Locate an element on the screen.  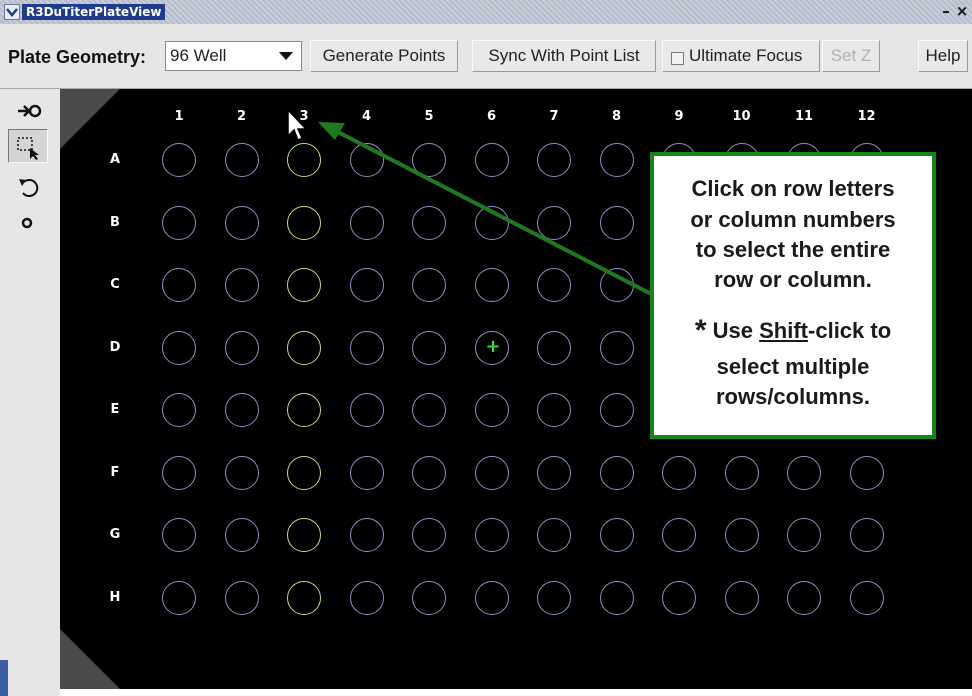
star-icon: * is located at coordinates (700, 330).